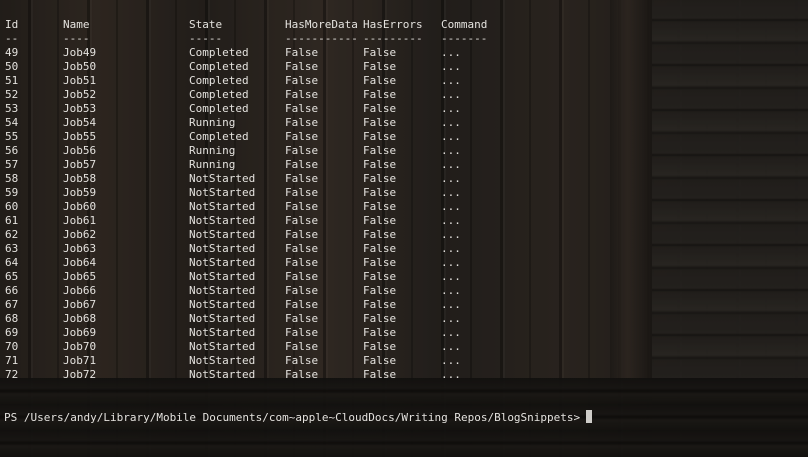 This screenshot has height=457, width=808. What do you see at coordinates (80, 318) in the screenshot?
I see `cell-name: Job68` at bounding box center [80, 318].